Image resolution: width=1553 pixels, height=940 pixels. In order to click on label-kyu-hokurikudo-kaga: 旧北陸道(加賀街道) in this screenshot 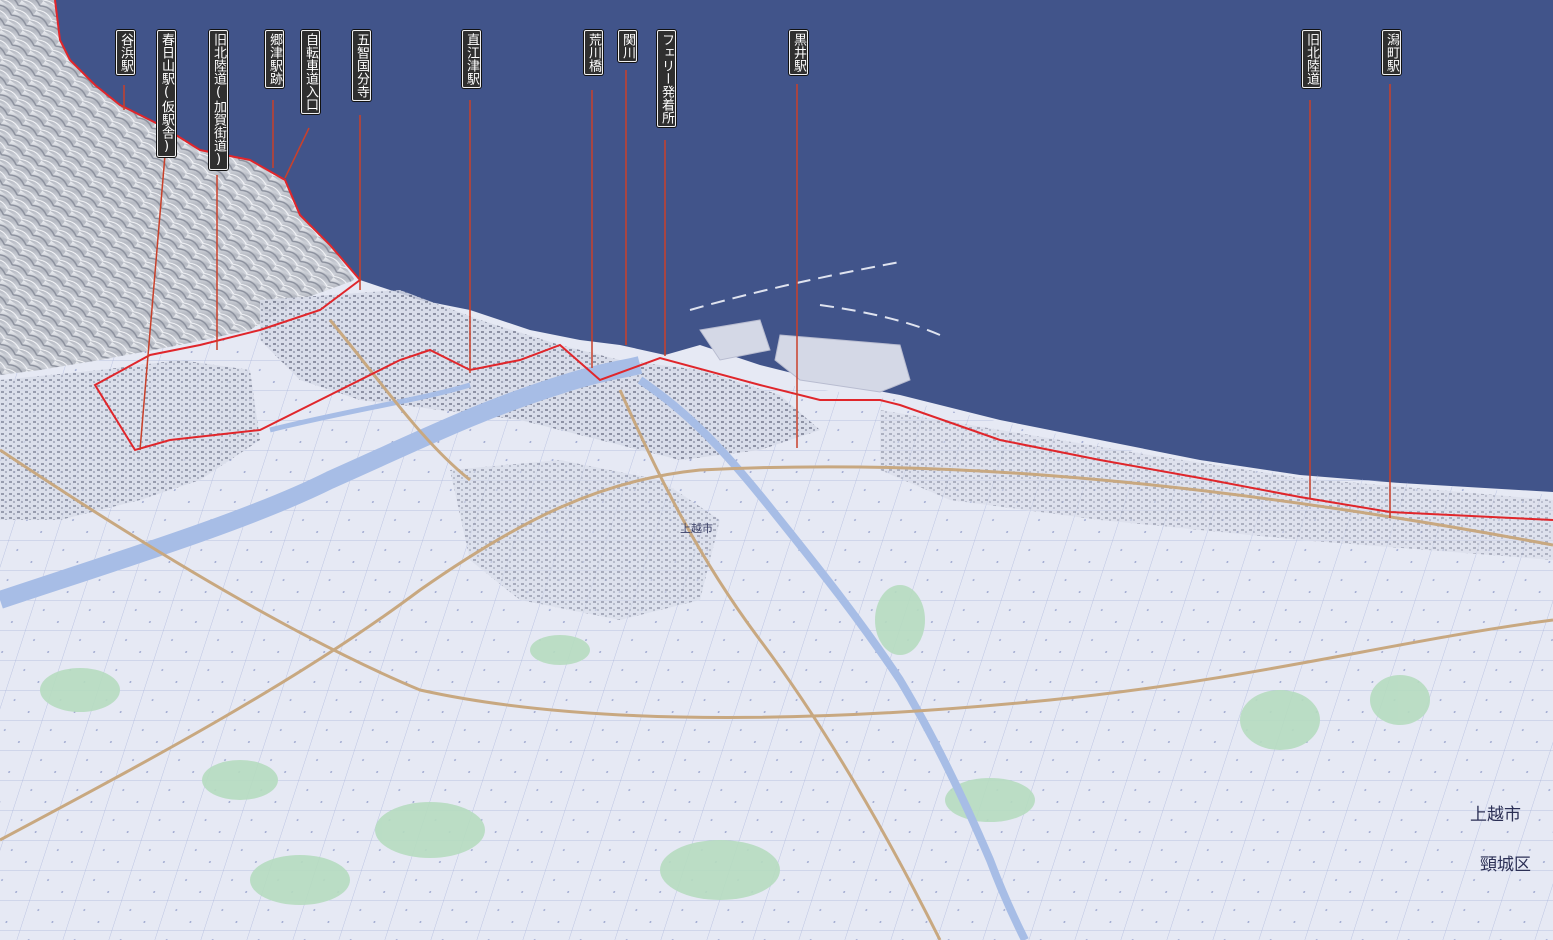, I will do `click(218, 100)`.